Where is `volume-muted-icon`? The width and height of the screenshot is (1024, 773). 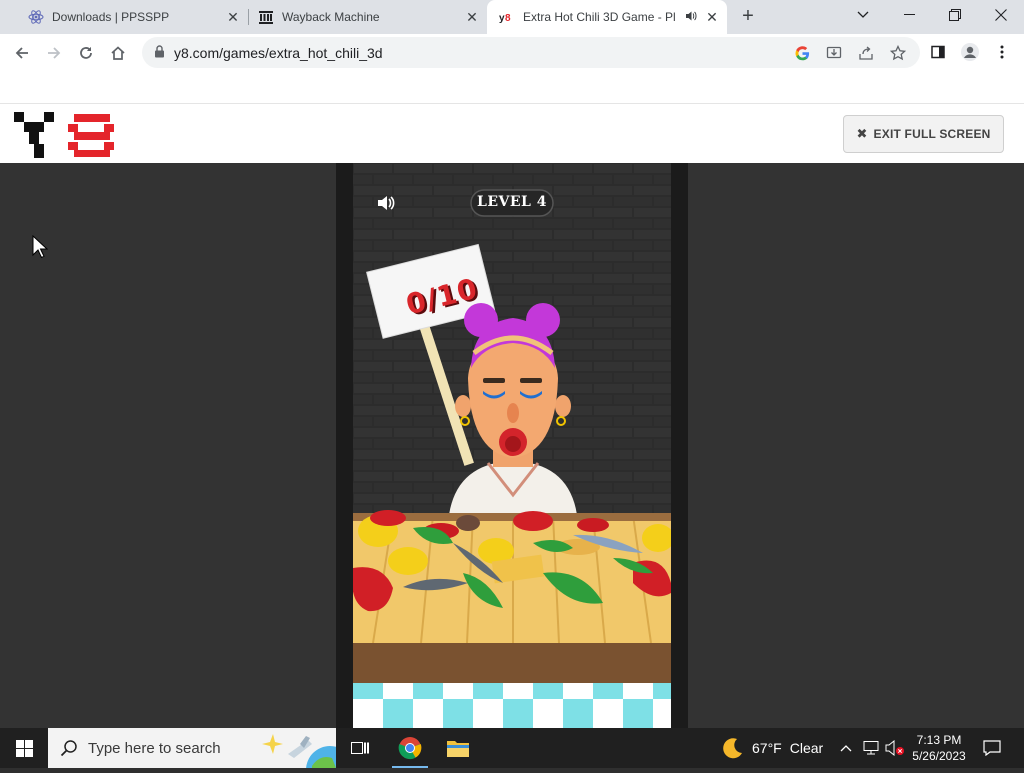 volume-muted-icon is located at coordinates (895, 748).